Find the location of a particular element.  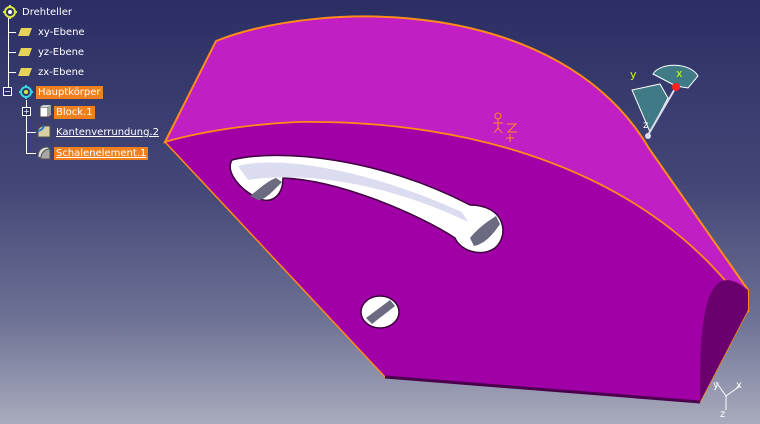

axis-z-label: z is located at coordinates (722, 414).